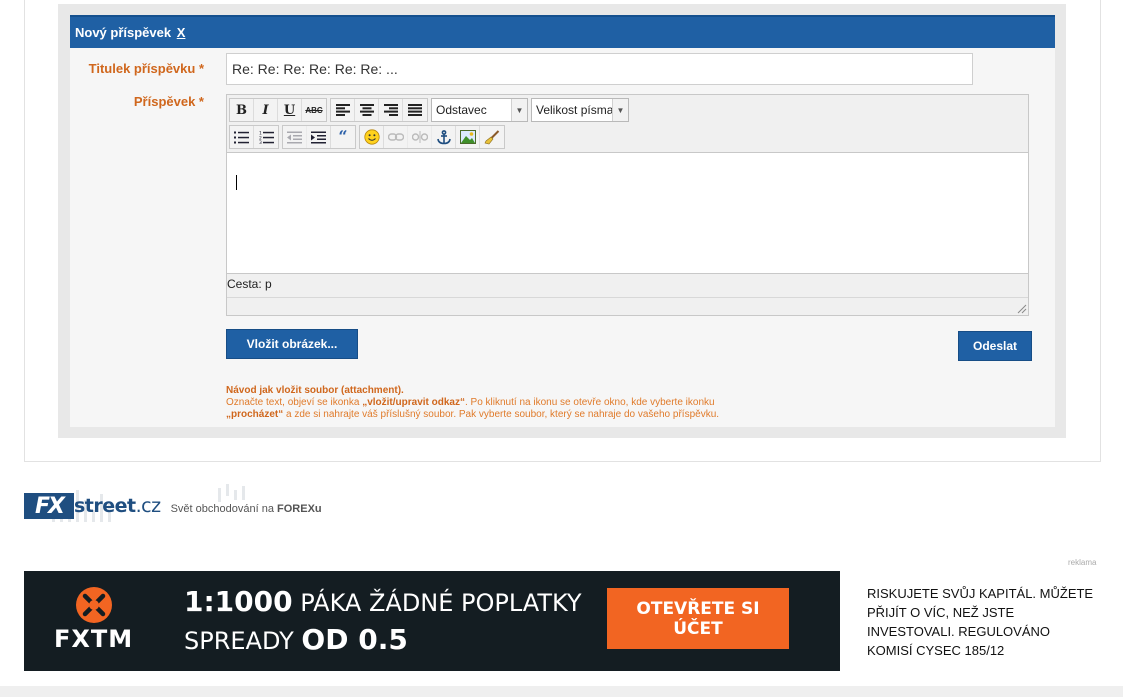  I want to click on text-style-group: B I U ABC, so click(278, 110).